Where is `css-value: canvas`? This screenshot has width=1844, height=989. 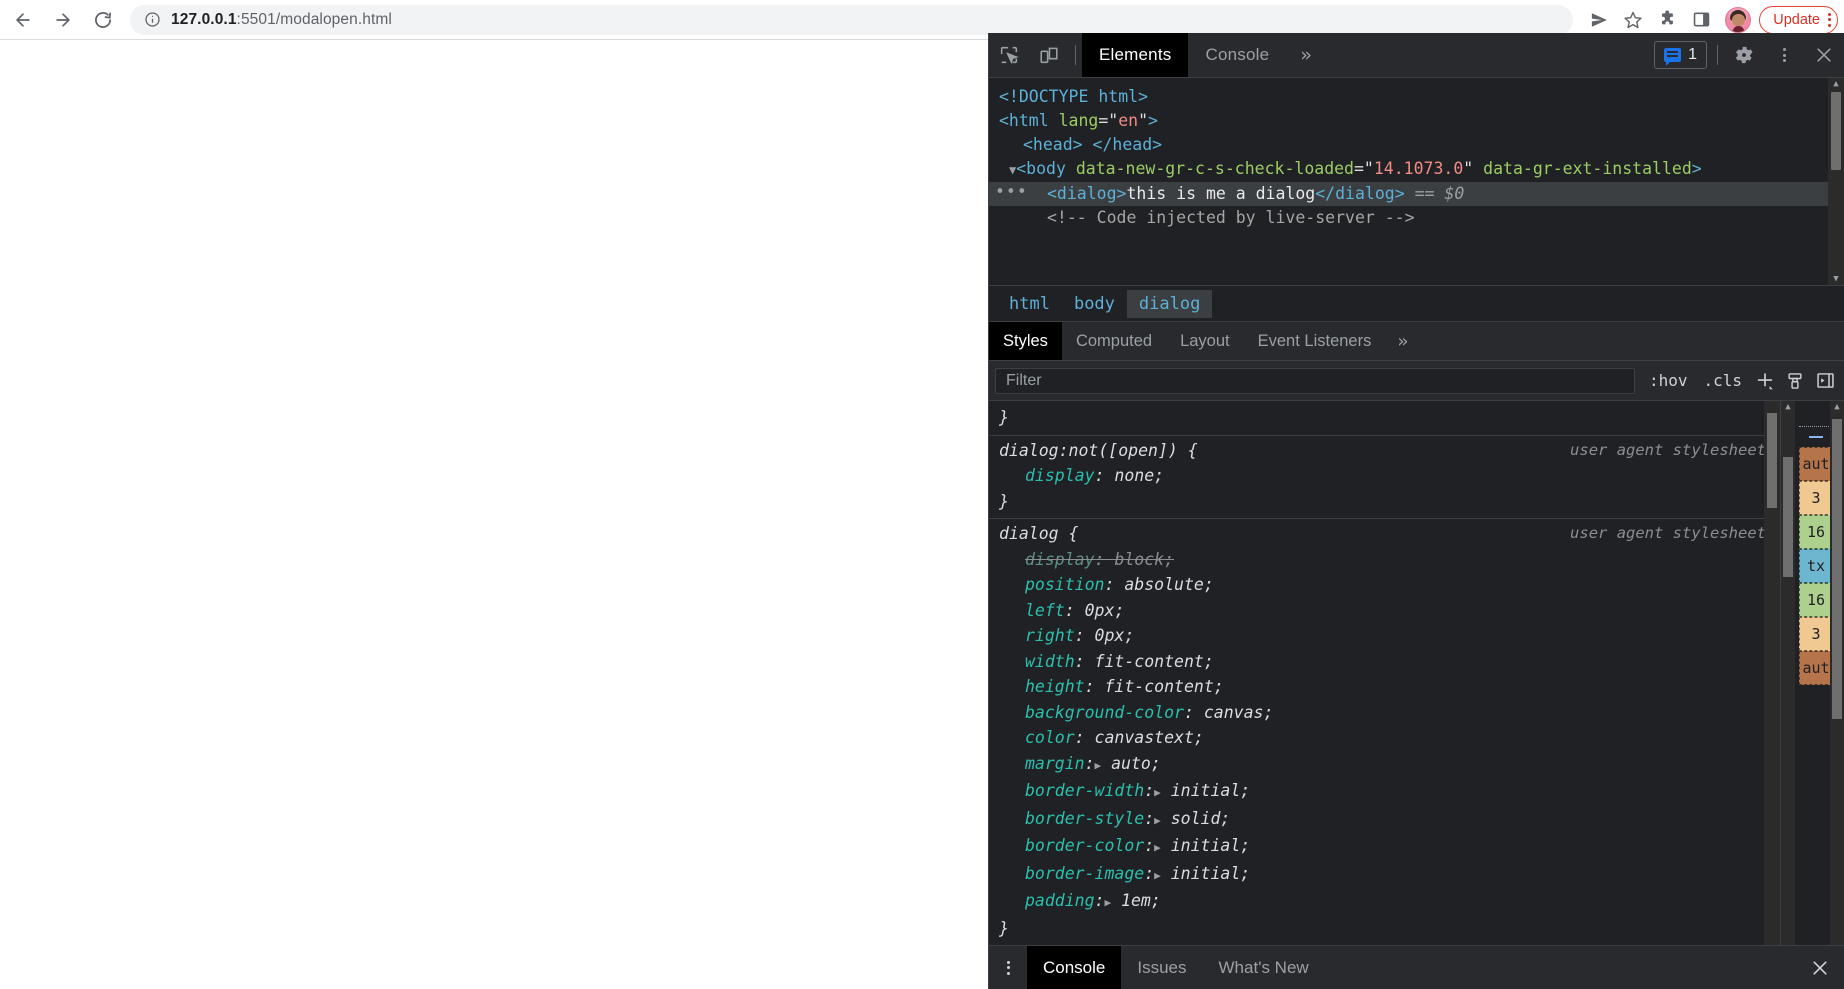
css-value: canvas is located at coordinates (1234, 712).